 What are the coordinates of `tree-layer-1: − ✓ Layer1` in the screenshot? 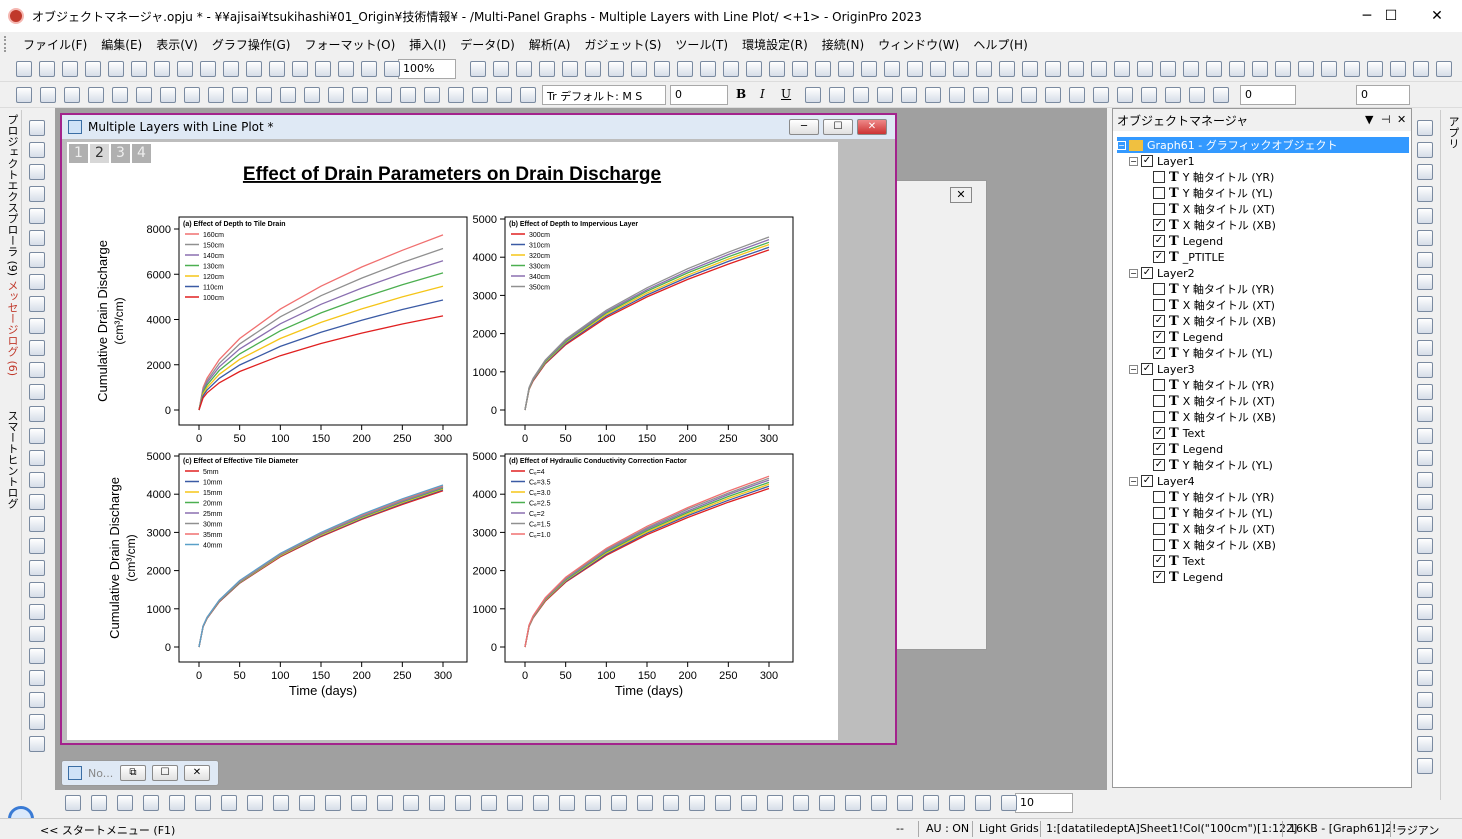 It's located at (1162, 161).